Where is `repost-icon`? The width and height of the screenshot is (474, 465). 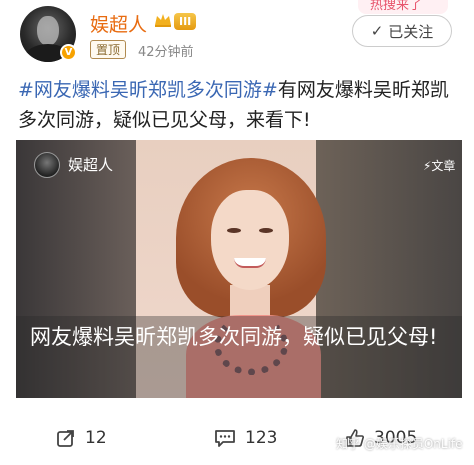
repost-icon is located at coordinates (65, 438).